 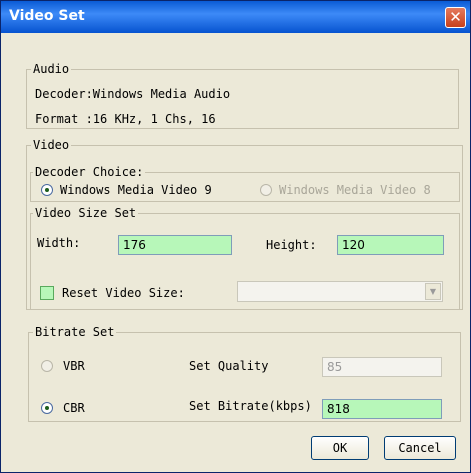 What do you see at coordinates (47, 293) in the screenshot?
I see `reset-video-size-checkbox` at bounding box center [47, 293].